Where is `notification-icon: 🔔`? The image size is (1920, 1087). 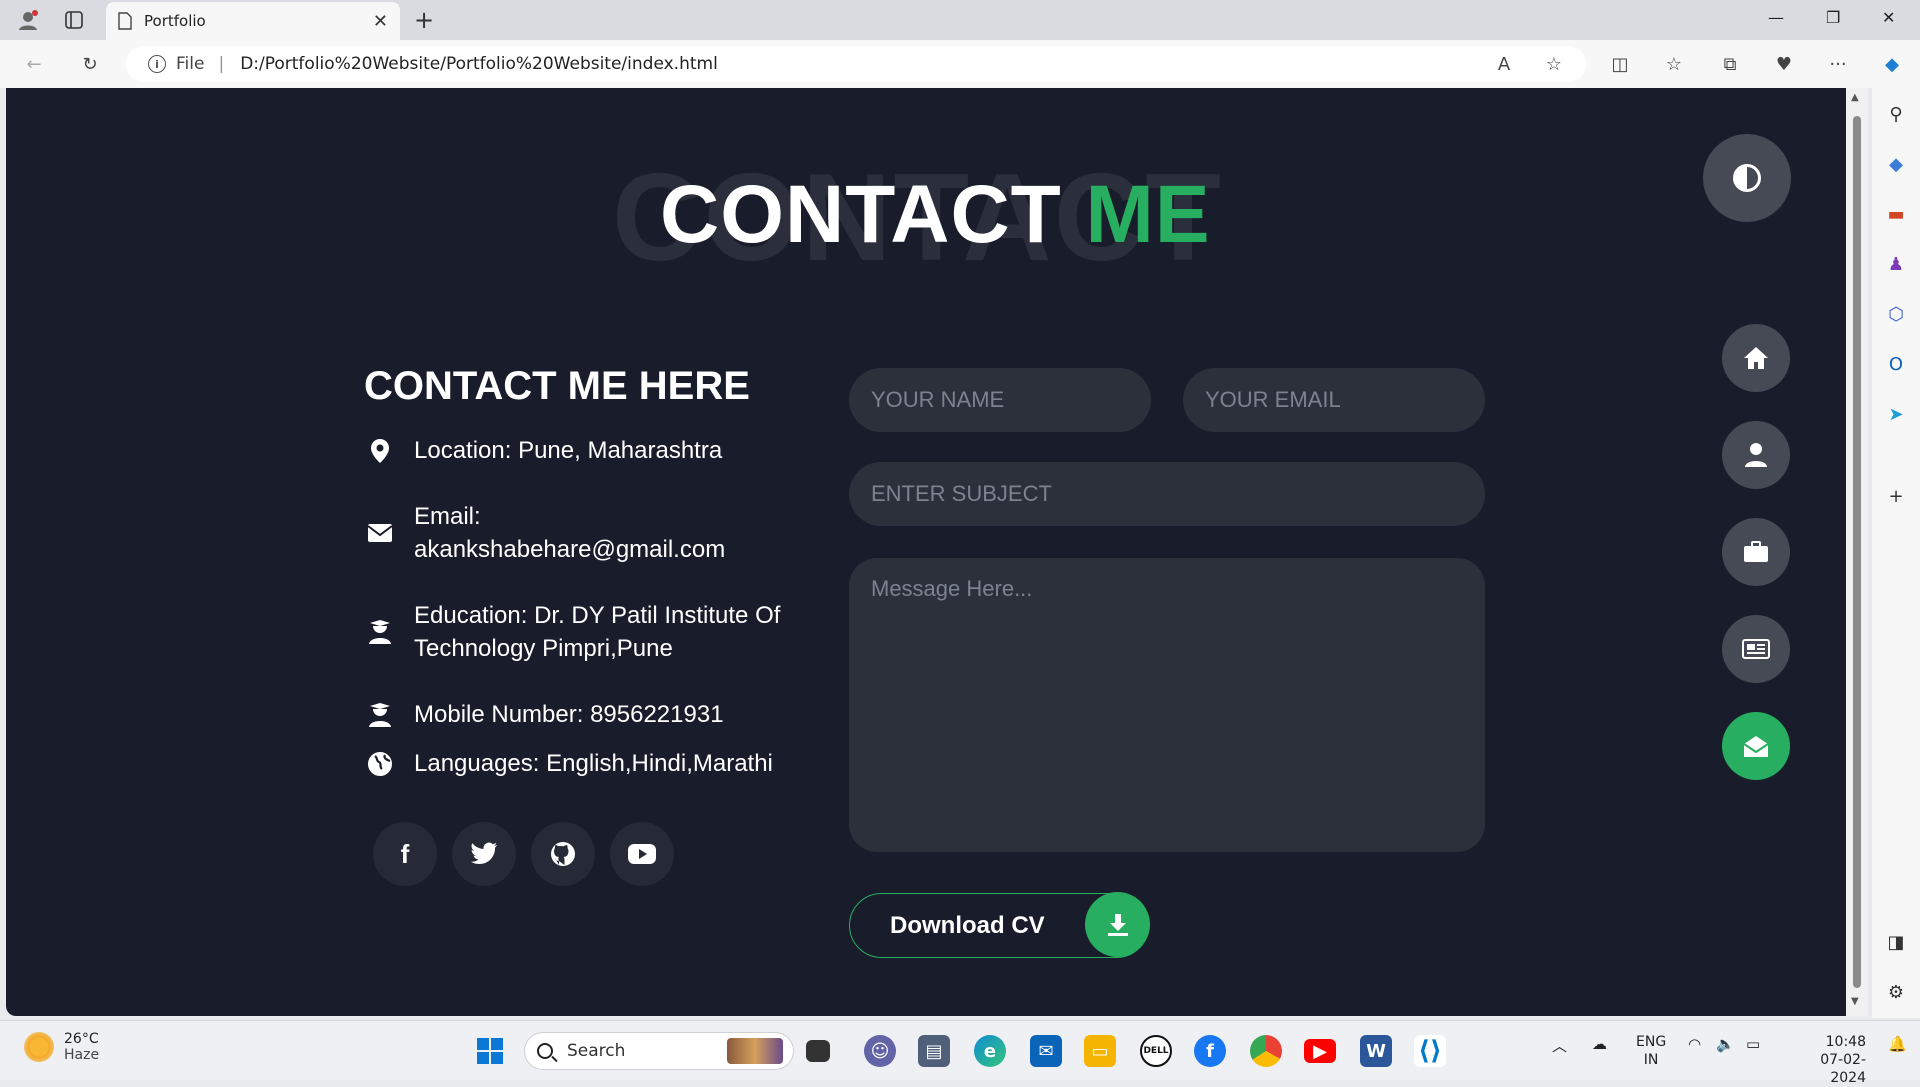
notification-icon: 🔔 is located at coordinates (1897, 1044).